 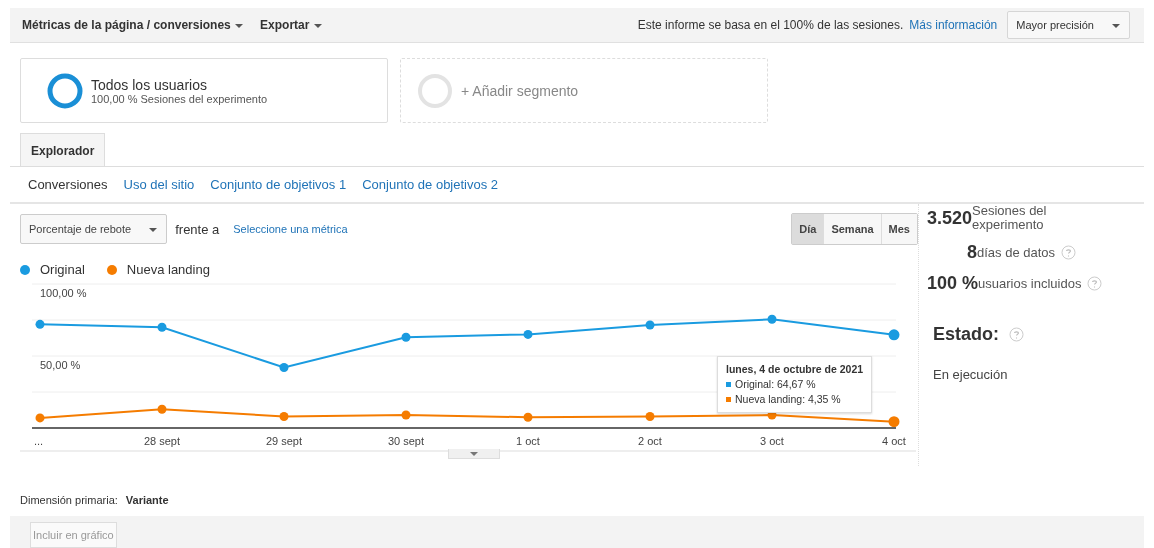 I want to click on stat-value: 100 %, so click(x=953, y=283).